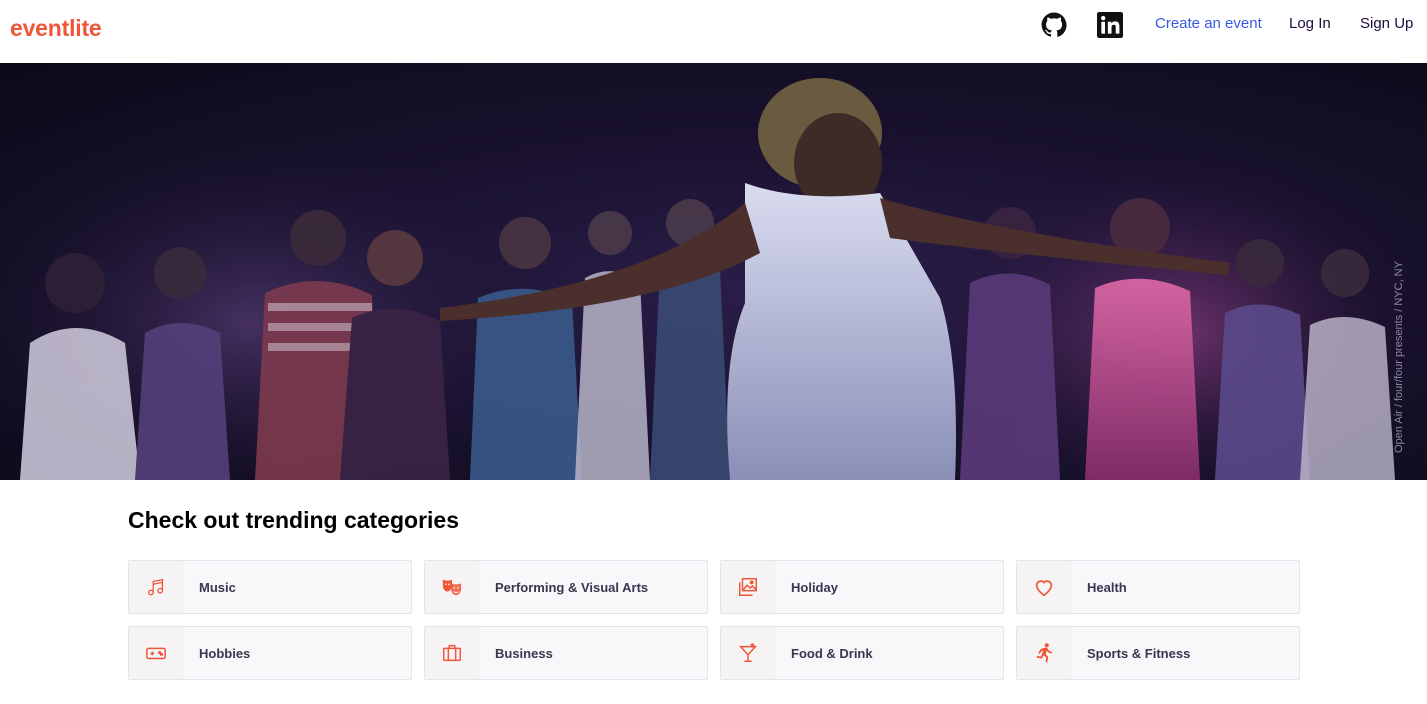 The width and height of the screenshot is (1427, 704). I want to click on cocktail-icon, so click(748, 653).